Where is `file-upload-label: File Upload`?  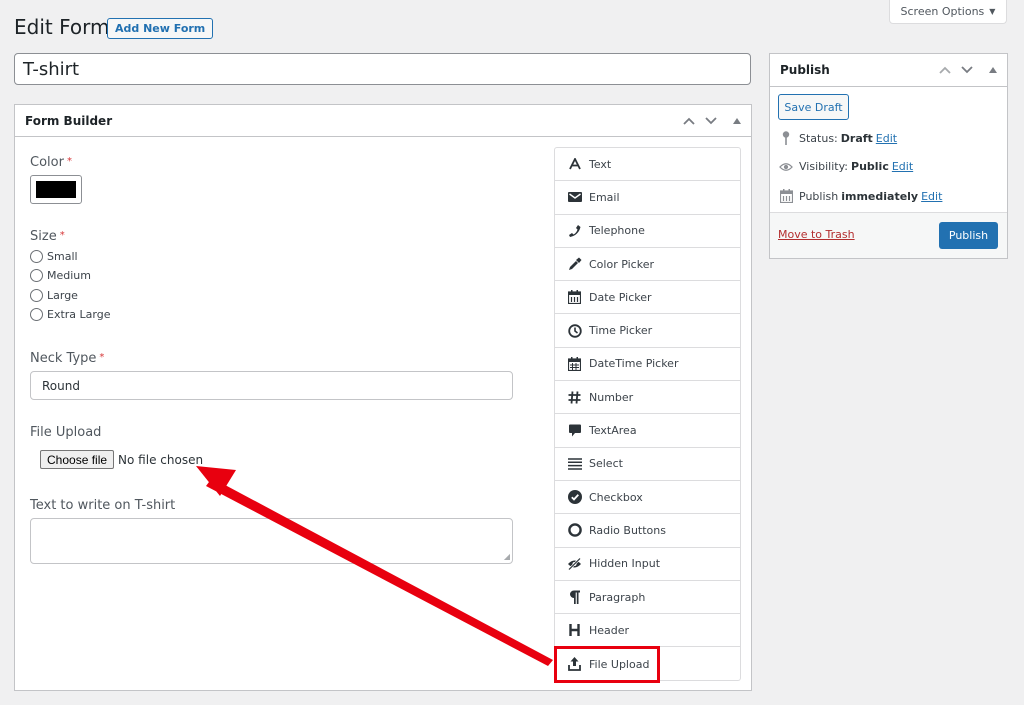
file-upload-label: File Upload is located at coordinates (66, 432).